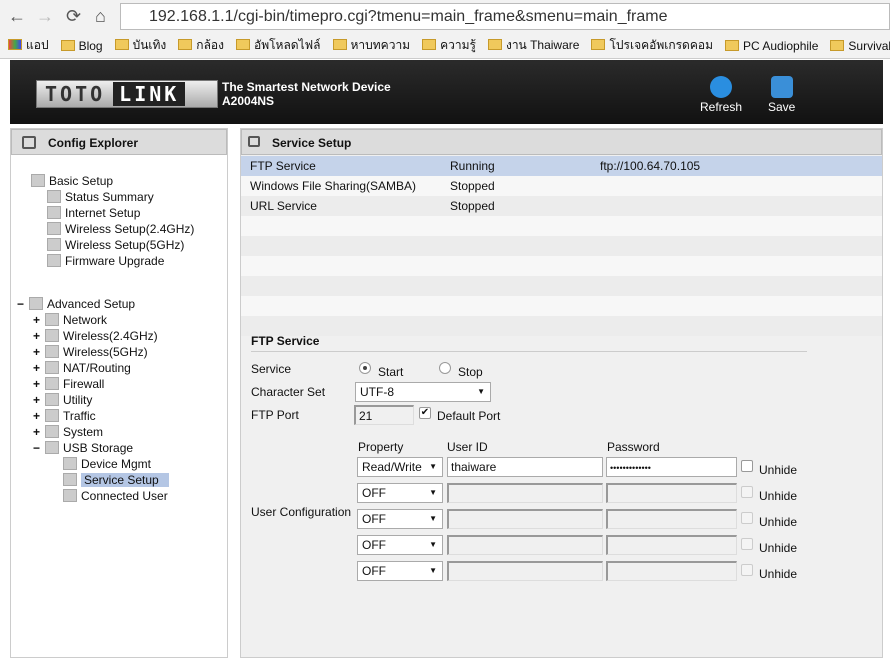 The width and height of the screenshot is (890, 658). Describe the element at coordinates (201, 45) in the screenshot. I see `bookmark-item: กล้อง` at that location.